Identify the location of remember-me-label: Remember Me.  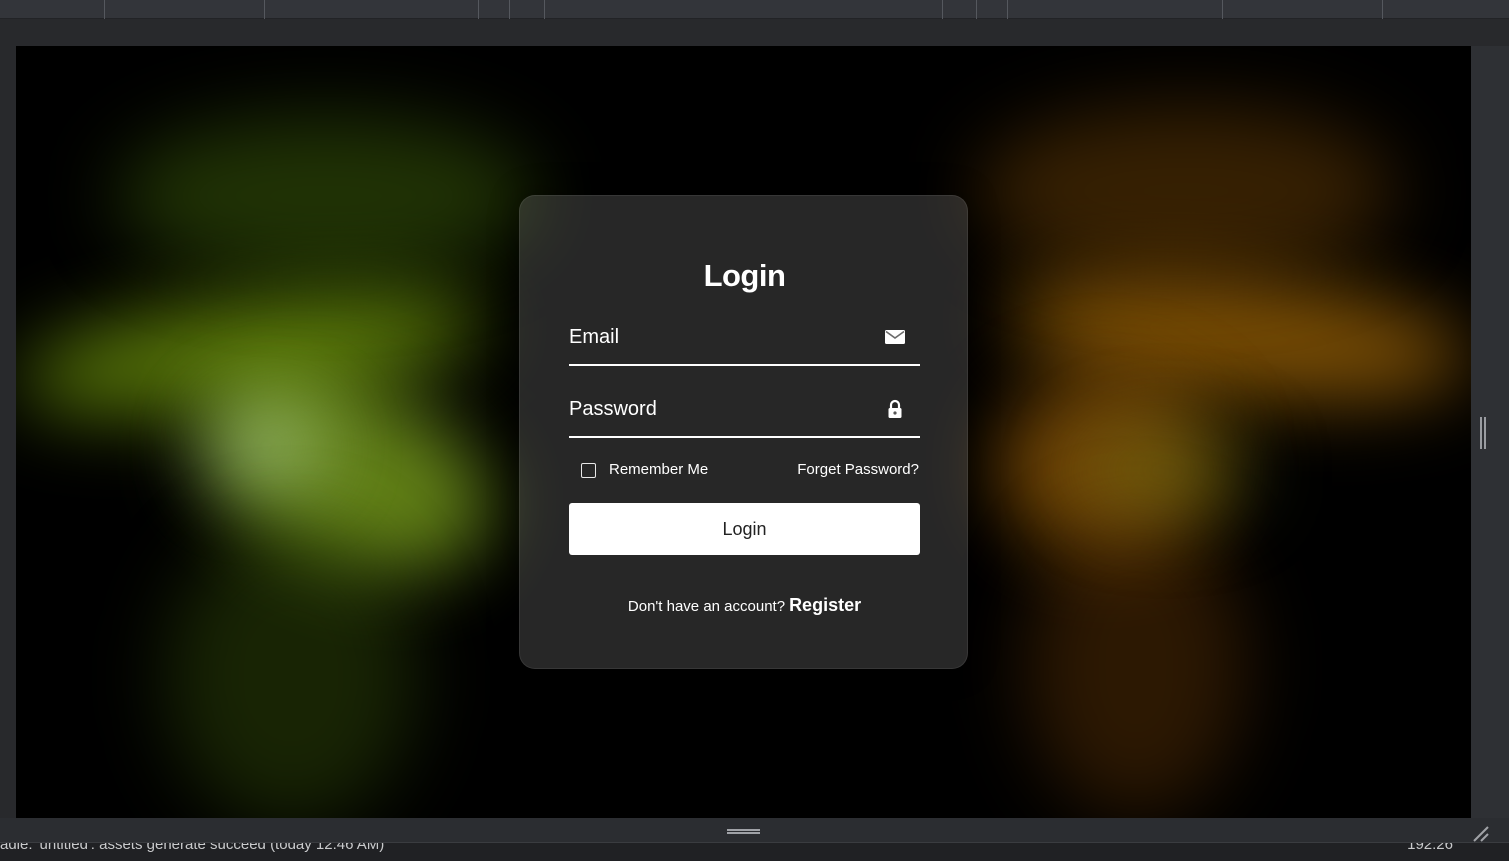
(658, 469).